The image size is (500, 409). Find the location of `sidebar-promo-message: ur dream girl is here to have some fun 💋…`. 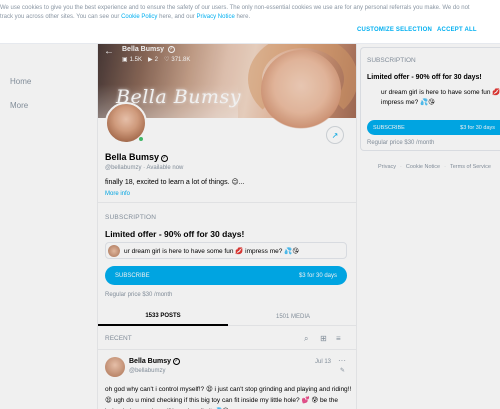

sidebar-promo-message: ur dream girl is here to have some fun 💋… is located at coordinates (433, 102).